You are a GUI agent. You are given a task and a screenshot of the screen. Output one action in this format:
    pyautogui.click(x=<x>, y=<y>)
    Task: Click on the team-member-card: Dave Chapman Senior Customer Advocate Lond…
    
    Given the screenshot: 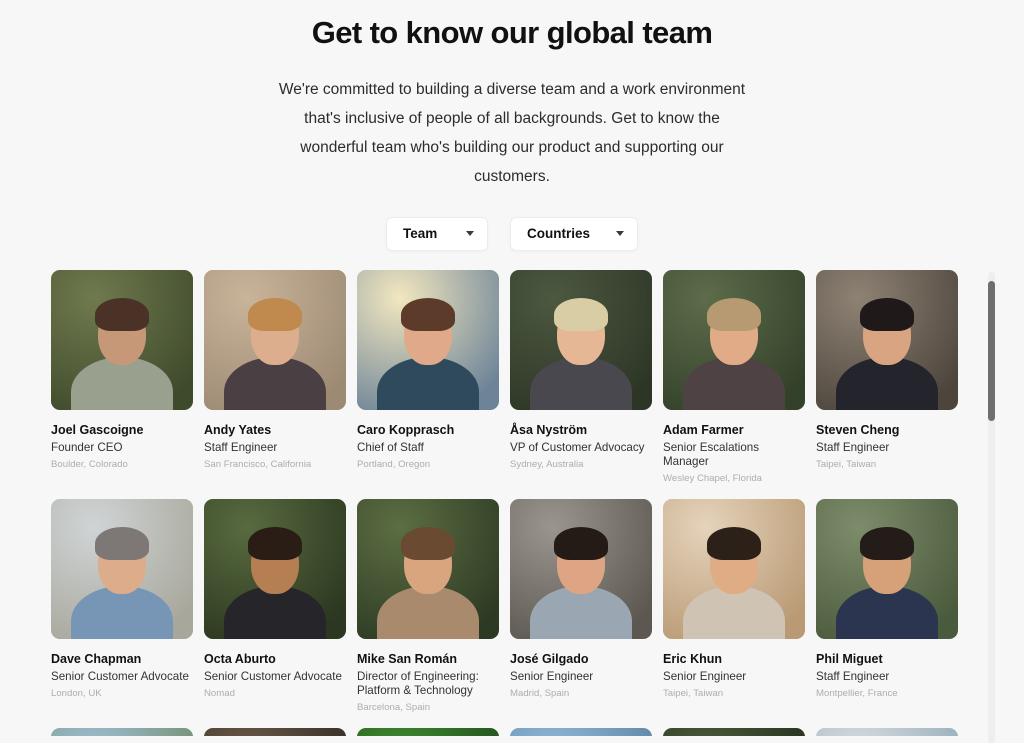 What is the action you would take?
    pyautogui.click(x=122, y=606)
    